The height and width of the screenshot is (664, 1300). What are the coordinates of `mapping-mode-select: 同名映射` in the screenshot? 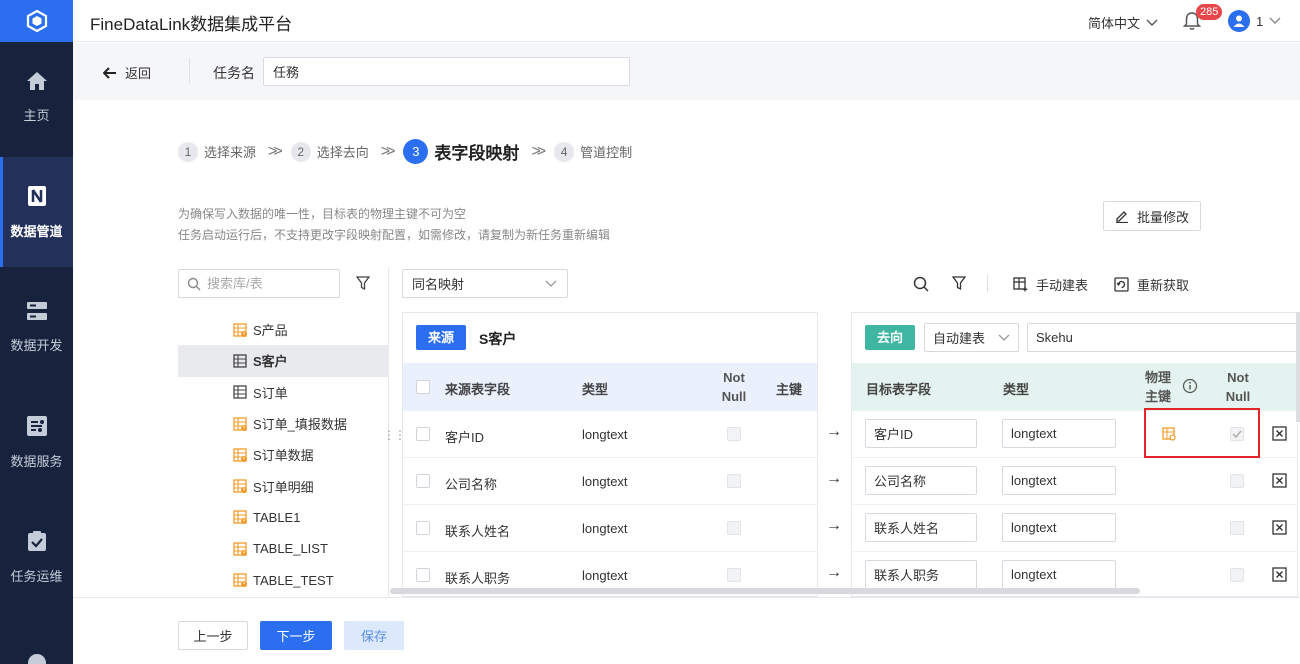 It's located at (485, 283).